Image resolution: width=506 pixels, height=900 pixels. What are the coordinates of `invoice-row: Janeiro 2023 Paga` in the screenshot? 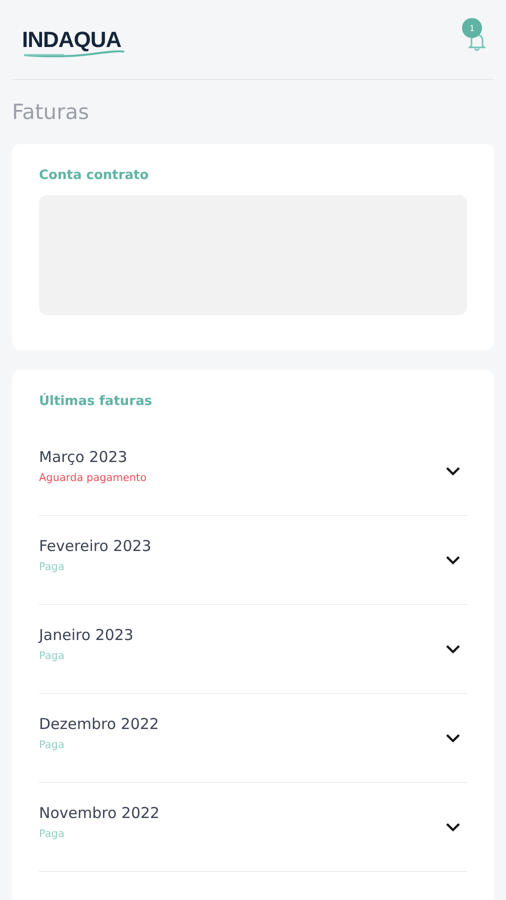 It's located at (253, 649).